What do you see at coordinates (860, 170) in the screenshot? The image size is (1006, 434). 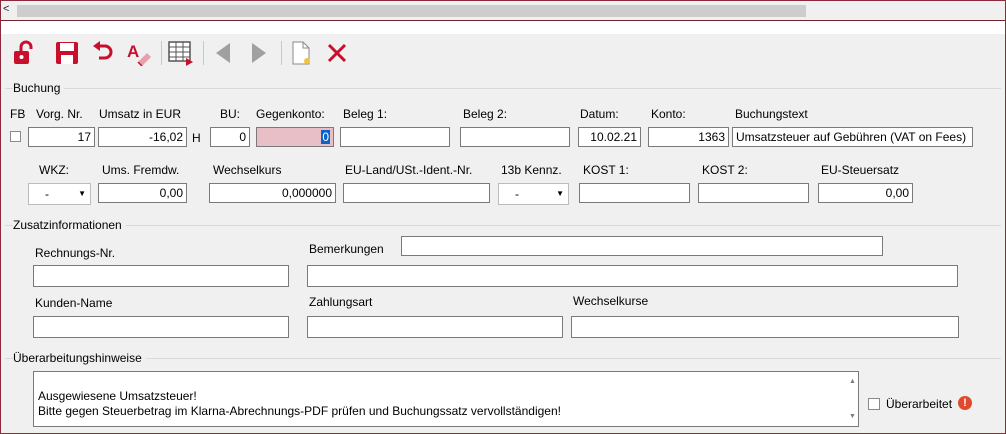 I see `eu-steuersatz-label: EU-Steuersatz` at bounding box center [860, 170].